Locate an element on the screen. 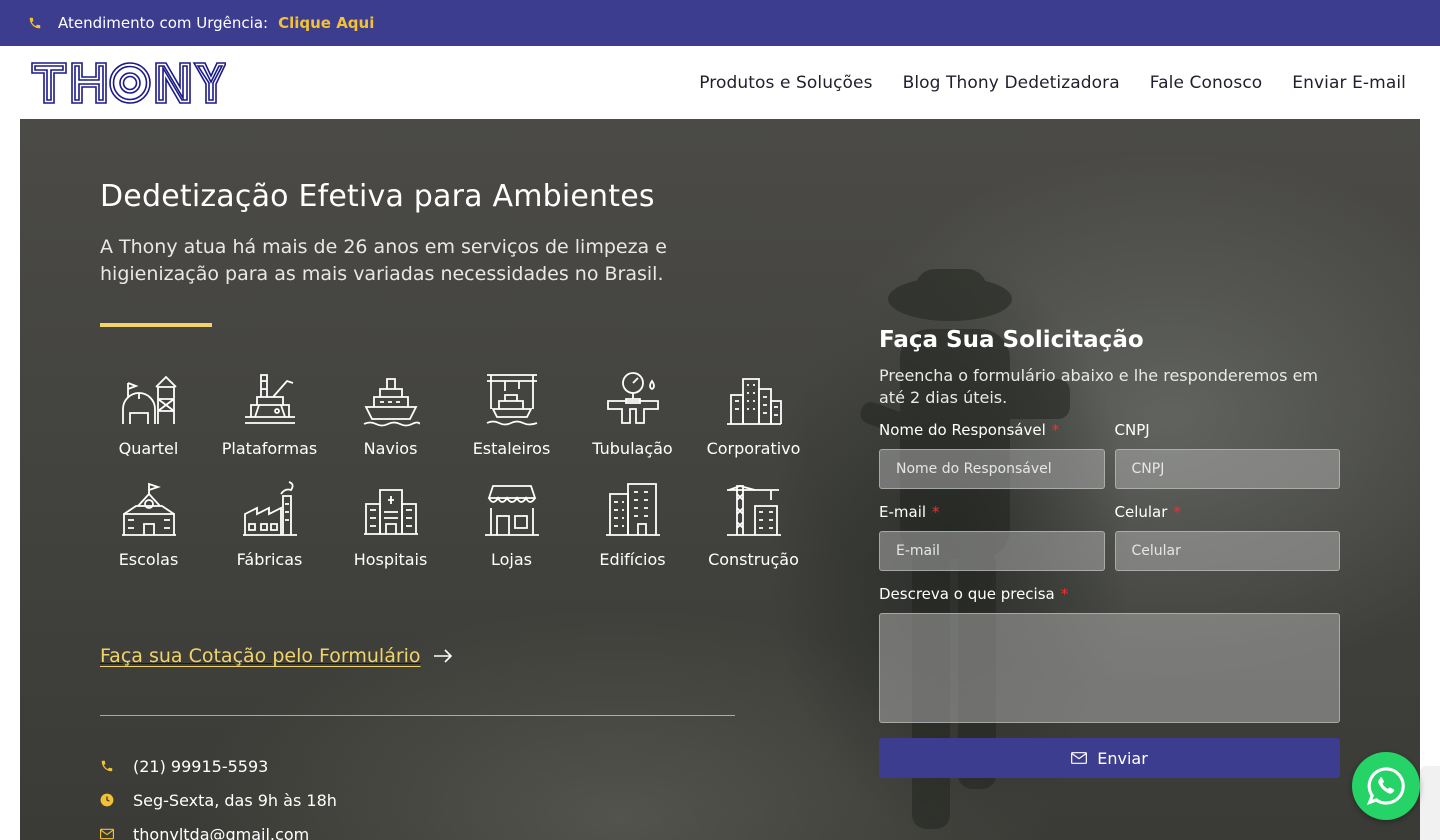 The height and width of the screenshot is (840, 1440). whatsapp-button is located at coordinates (1386, 786).